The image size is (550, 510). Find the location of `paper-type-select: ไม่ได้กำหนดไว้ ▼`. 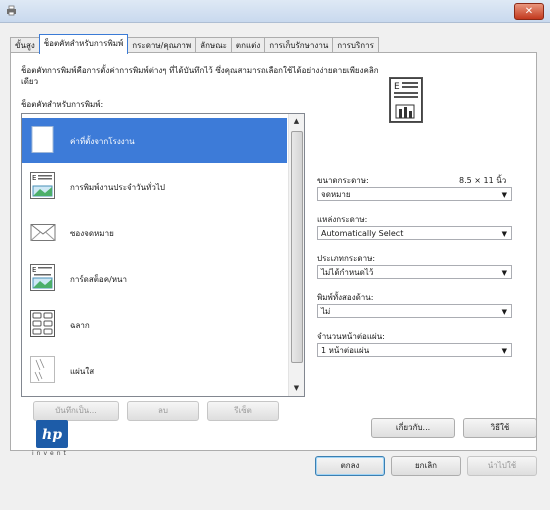

paper-type-select: ไม่ได้กำหนดไว้ ▼ is located at coordinates (414, 272).